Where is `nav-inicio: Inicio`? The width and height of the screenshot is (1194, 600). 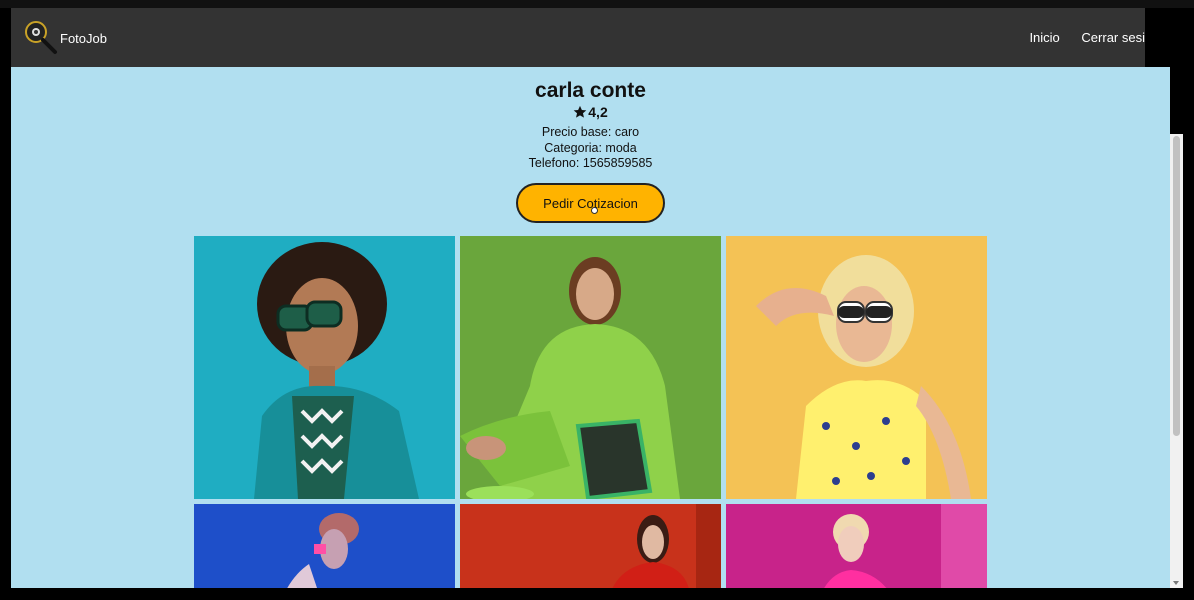
nav-inicio: Inicio is located at coordinates (1044, 37).